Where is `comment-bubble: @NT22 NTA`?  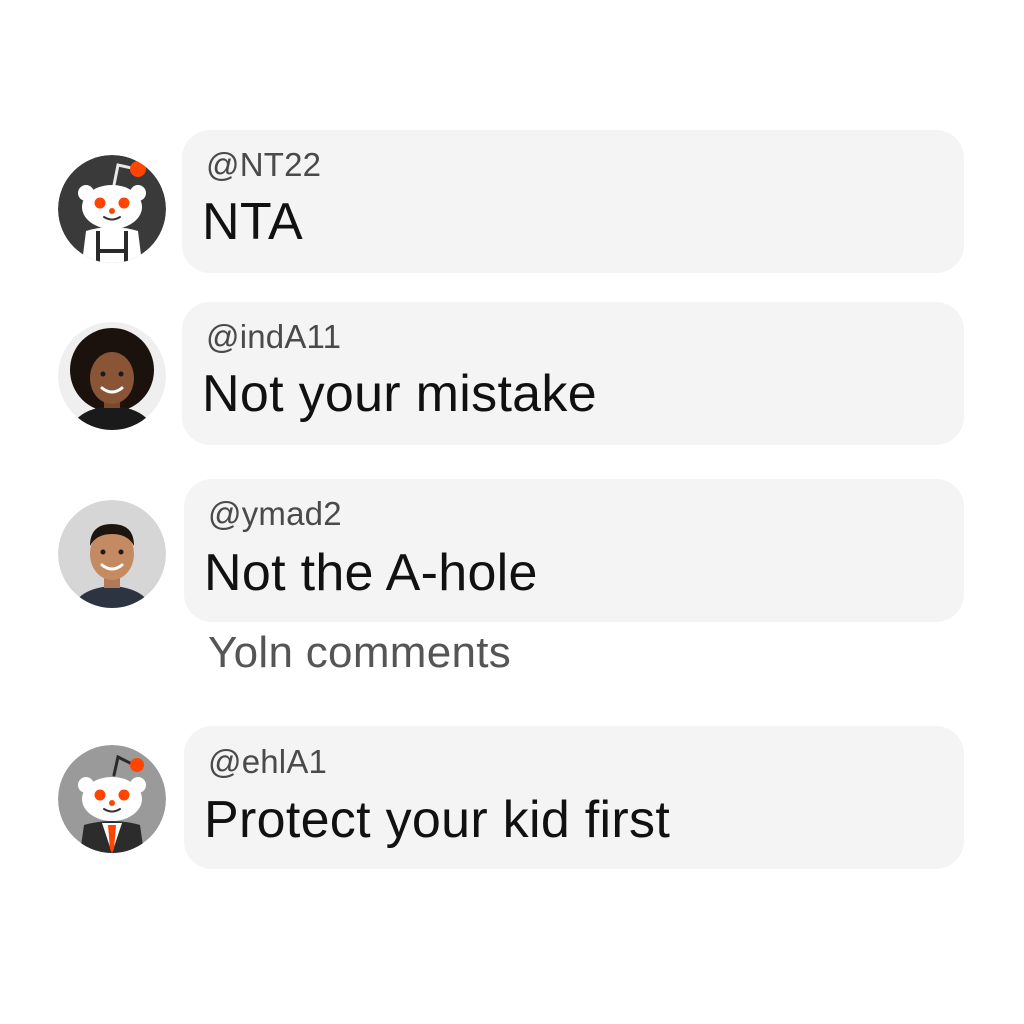
comment-bubble: @NT22 NTA is located at coordinates (573, 201).